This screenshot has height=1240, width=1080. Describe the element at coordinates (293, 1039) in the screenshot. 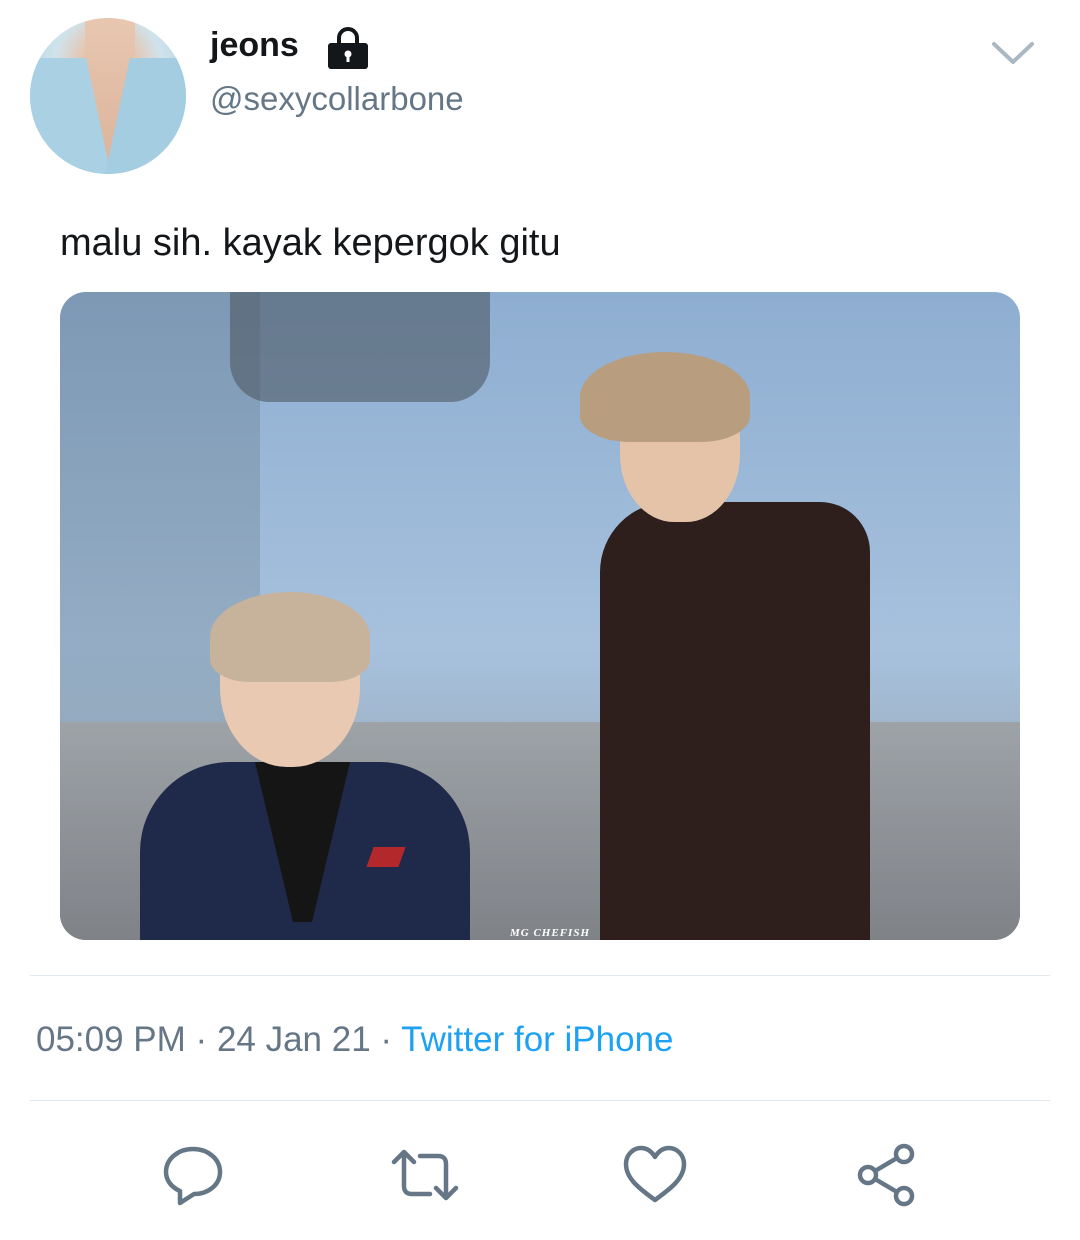

I see `tweet-date: 24 Jan 21` at that location.